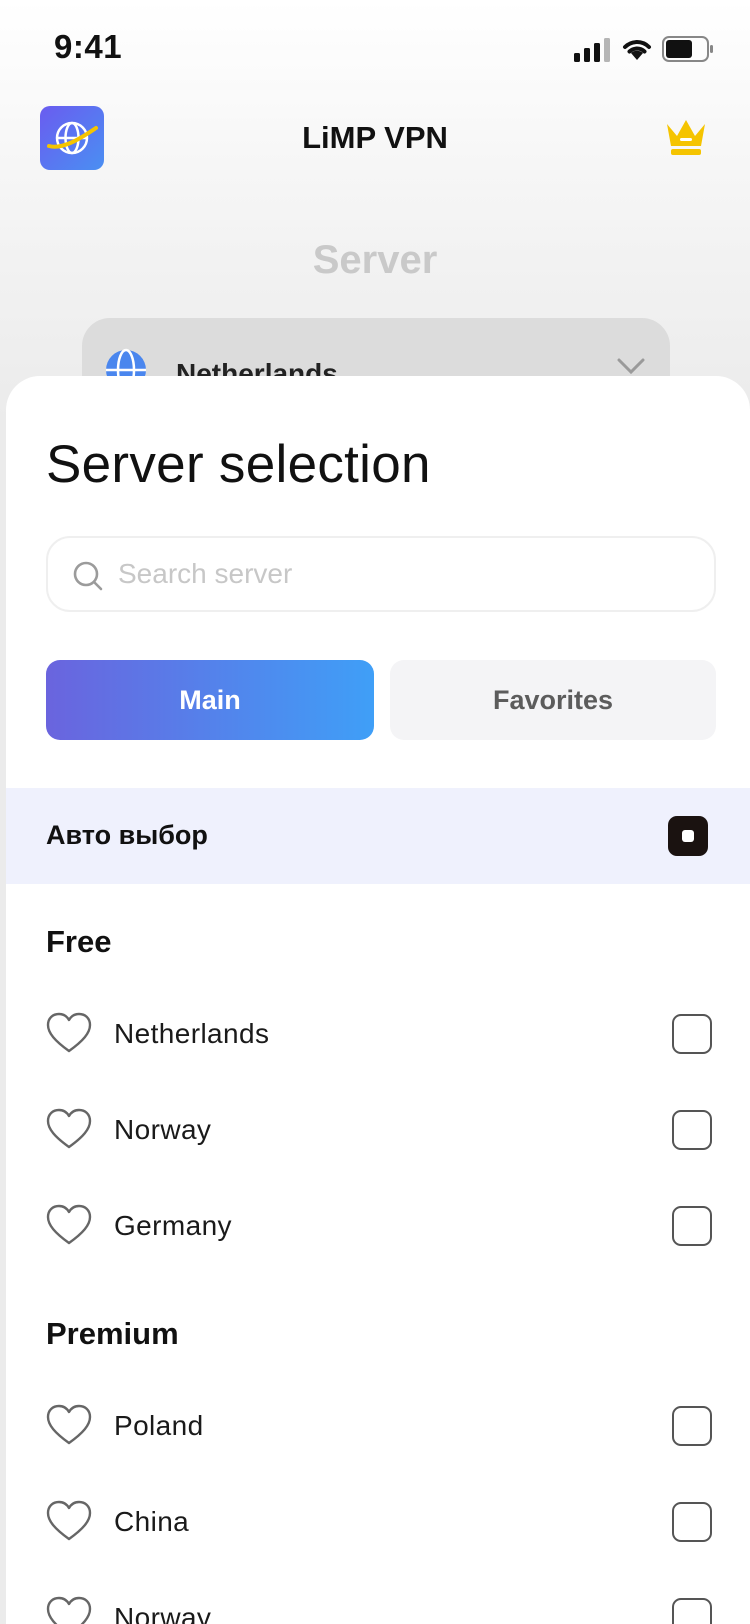  What do you see at coordinates (378, 1428) in the screenshot?
I see `server-row: Poland` at bounding box center [378, 1428].